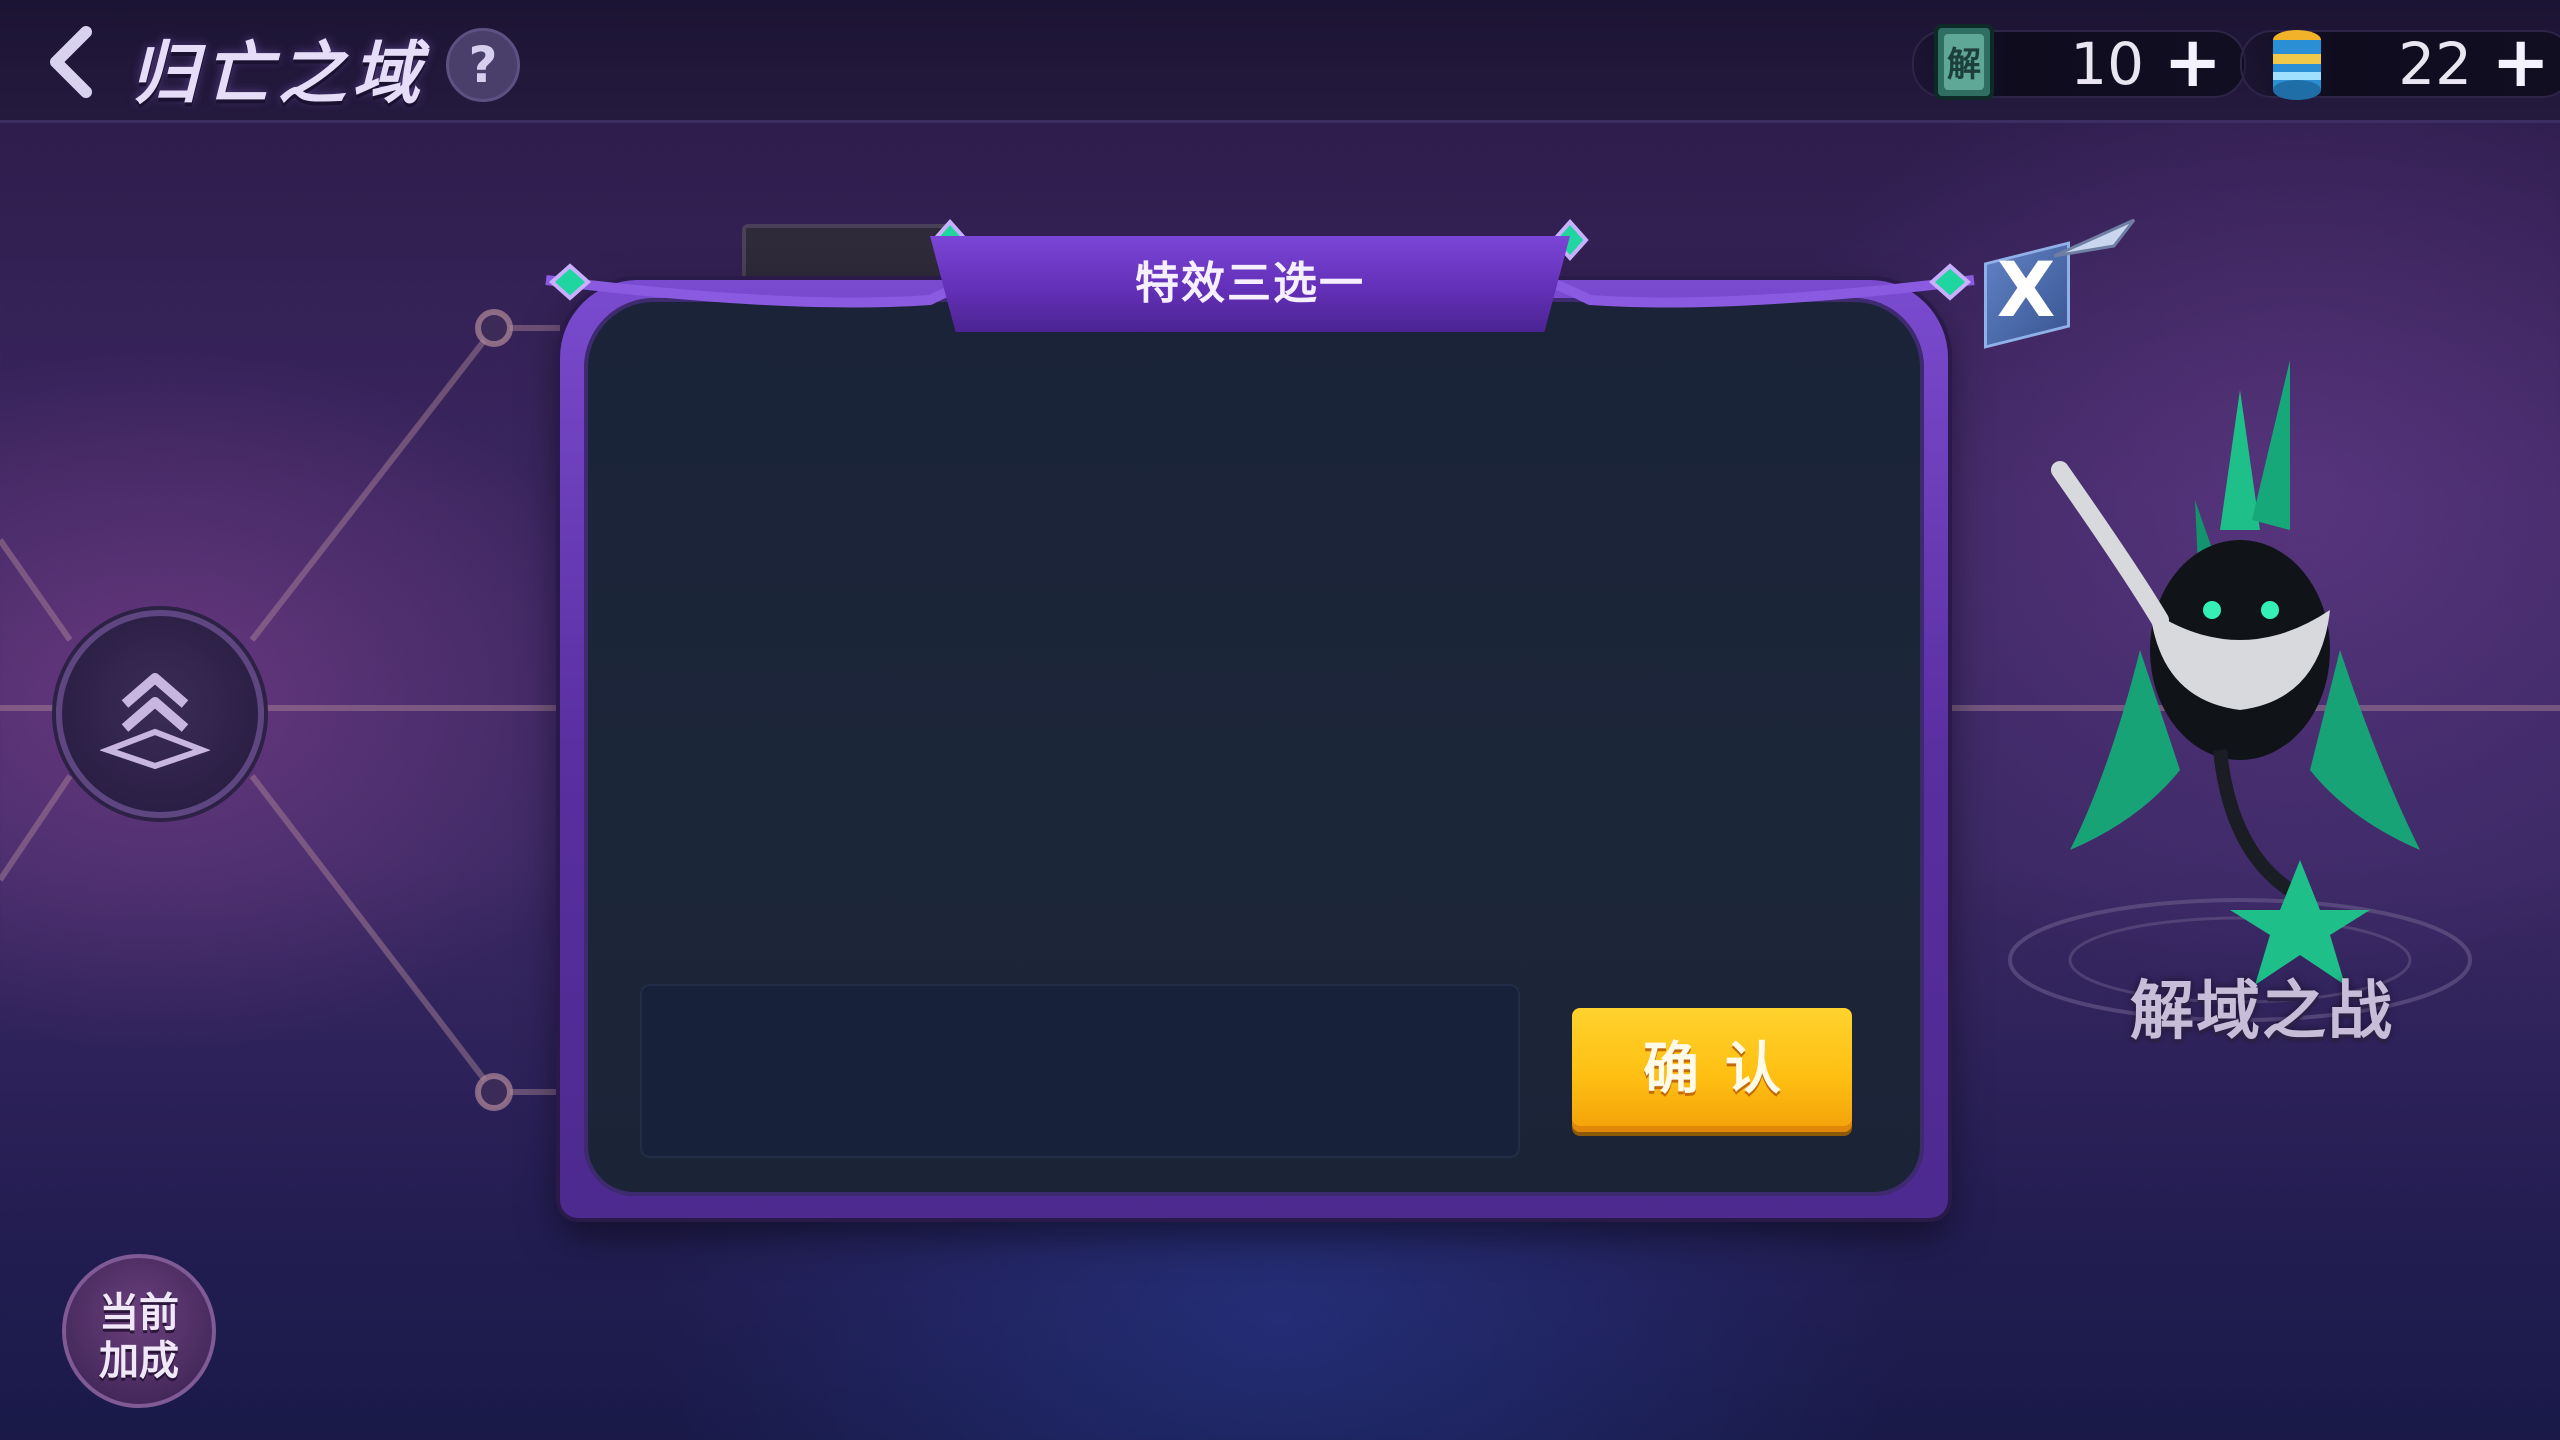 The width and height of the screenshot is (2560, 1440). I want to click on svg-text: 解, so click(1964, 65).